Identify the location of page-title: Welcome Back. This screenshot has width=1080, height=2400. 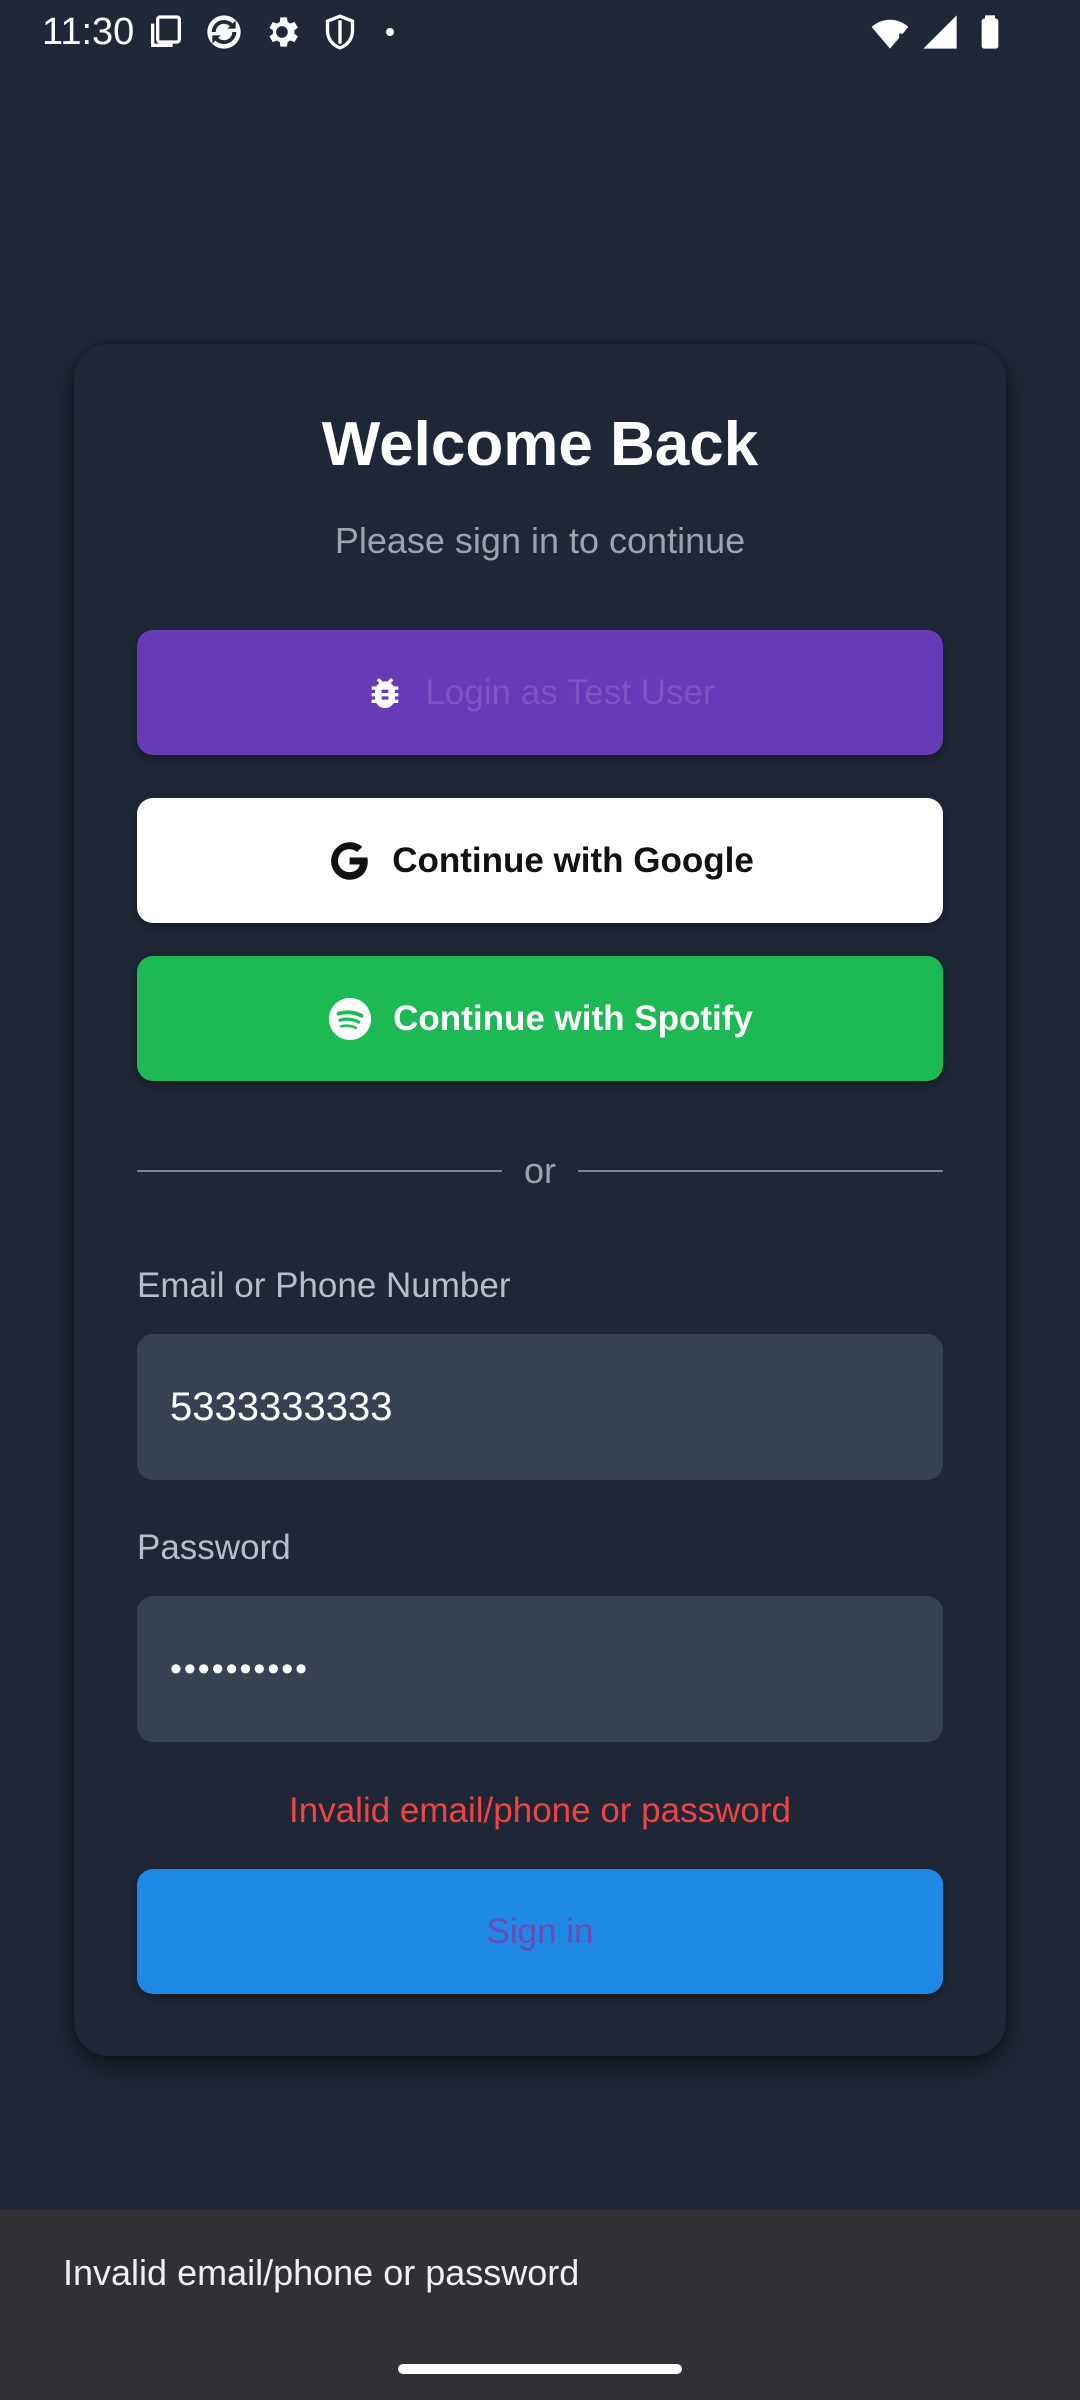
(540, 444).